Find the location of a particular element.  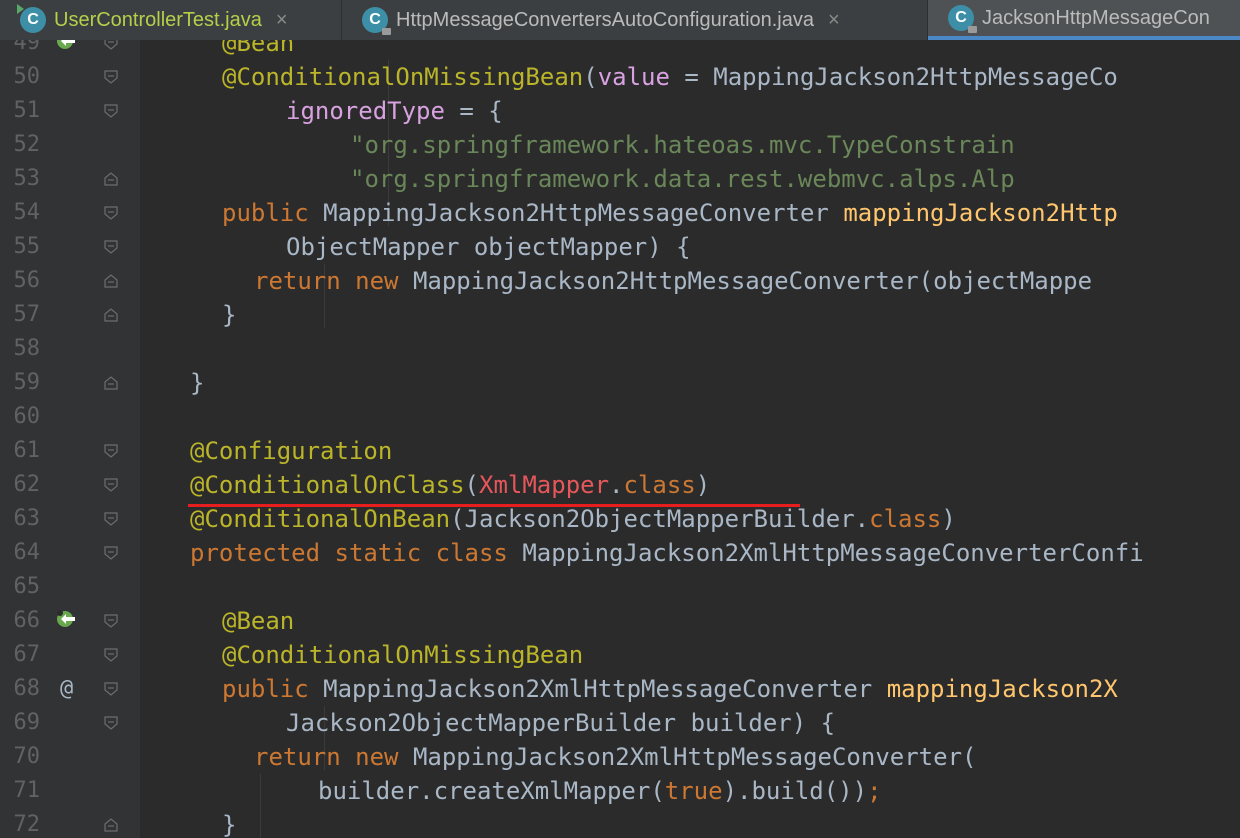

code-token: class is located at coordinates (659, 485).